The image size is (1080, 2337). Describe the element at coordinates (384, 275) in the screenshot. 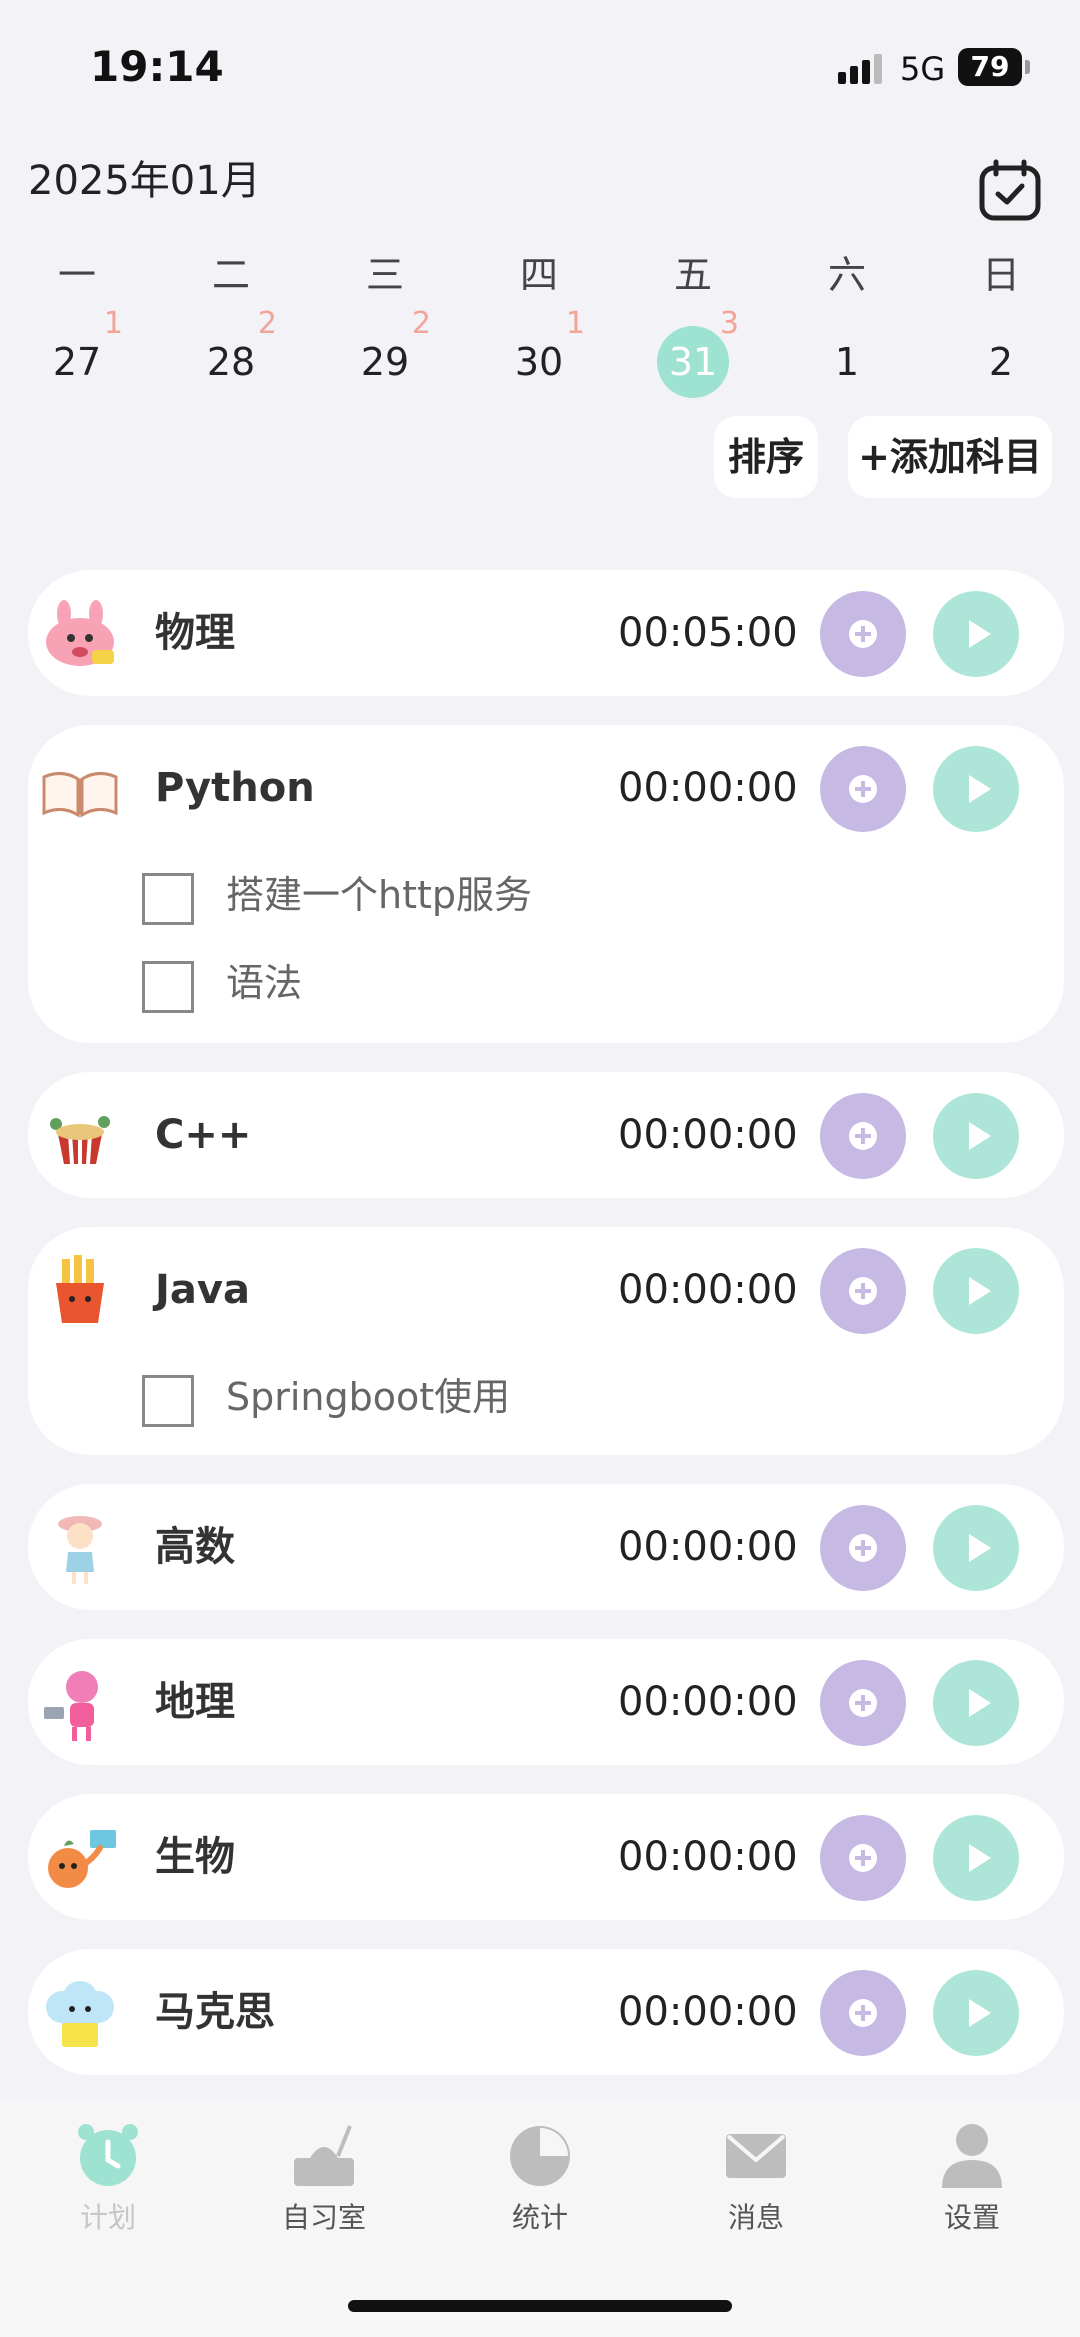

I see `weekday-label: 三` at that location.